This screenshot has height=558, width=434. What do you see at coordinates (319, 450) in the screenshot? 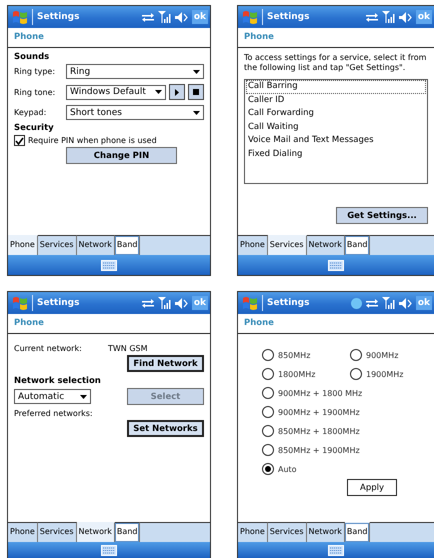
I see `radio-label: 850MHz + 1900MHz` at bounding box center [319, 450].